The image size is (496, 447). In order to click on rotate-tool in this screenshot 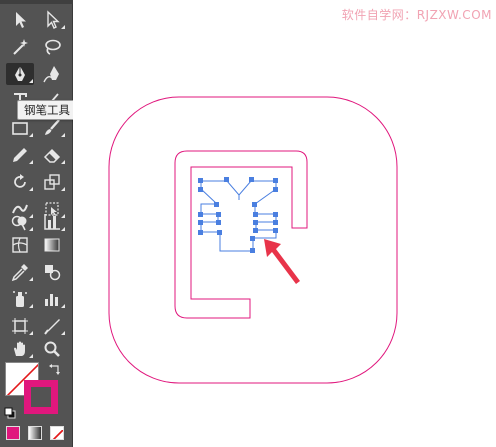, I will do `click(20, 182)`.